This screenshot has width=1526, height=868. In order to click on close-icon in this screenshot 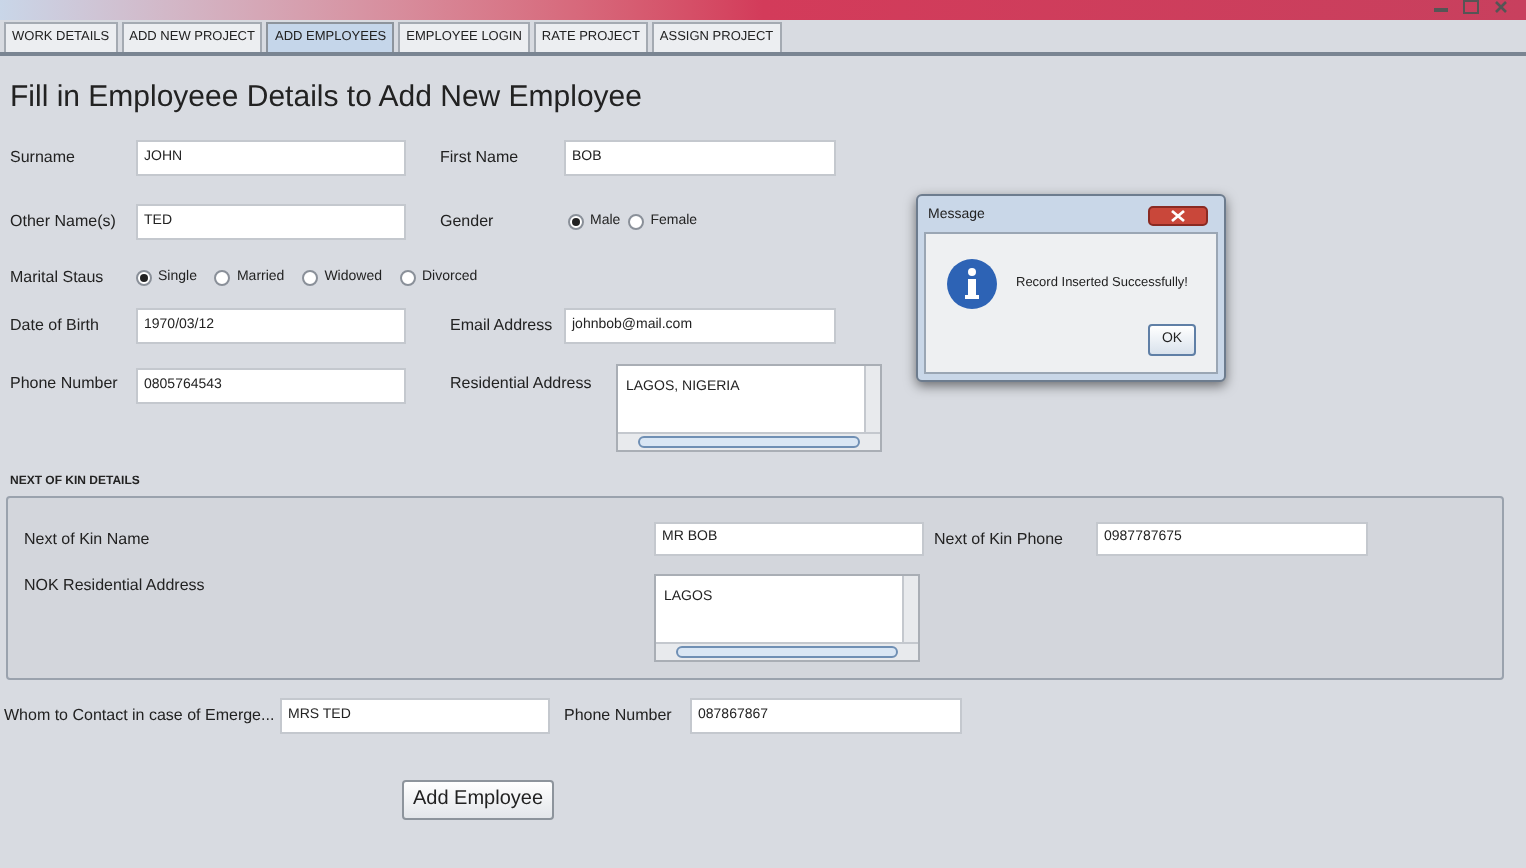, I will do `click(1178, 216)`.